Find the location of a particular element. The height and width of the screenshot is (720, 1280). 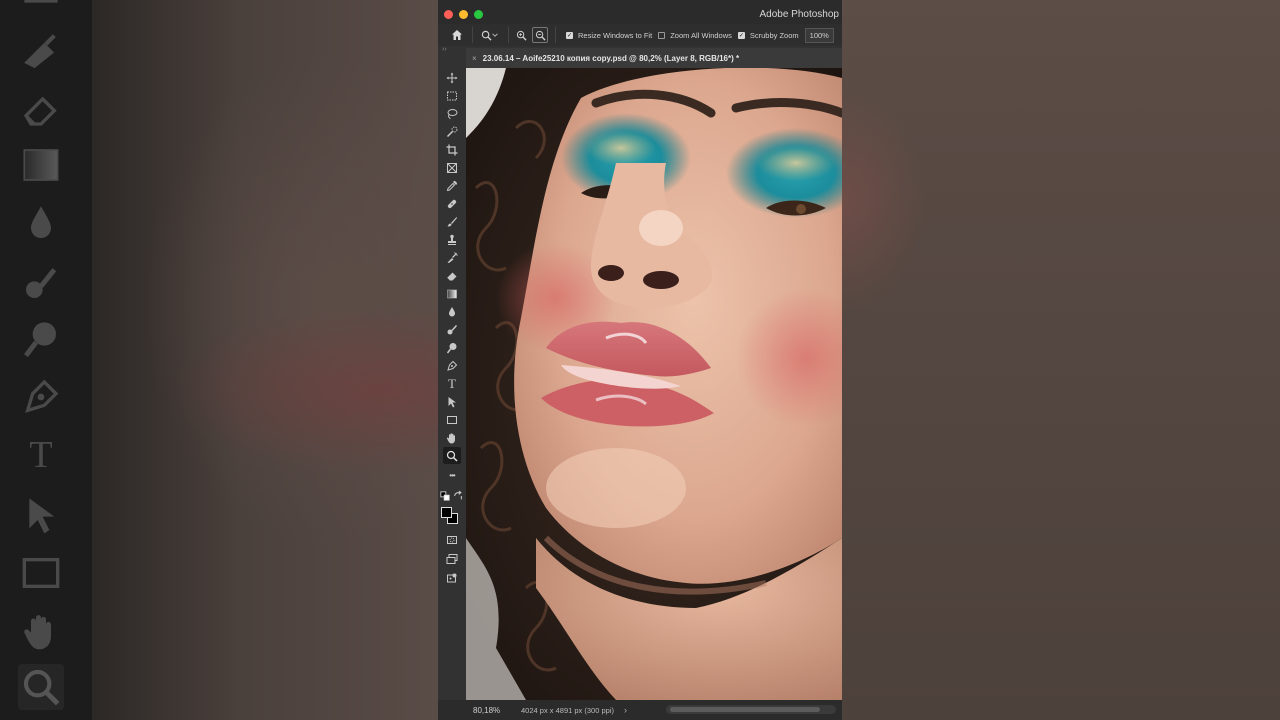

clone-stamp-icon is located at coordinates (452, 239).